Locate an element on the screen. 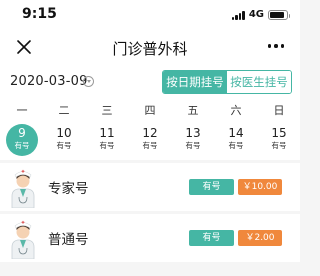  date-number: 9 is located at coordinates (22, 133).